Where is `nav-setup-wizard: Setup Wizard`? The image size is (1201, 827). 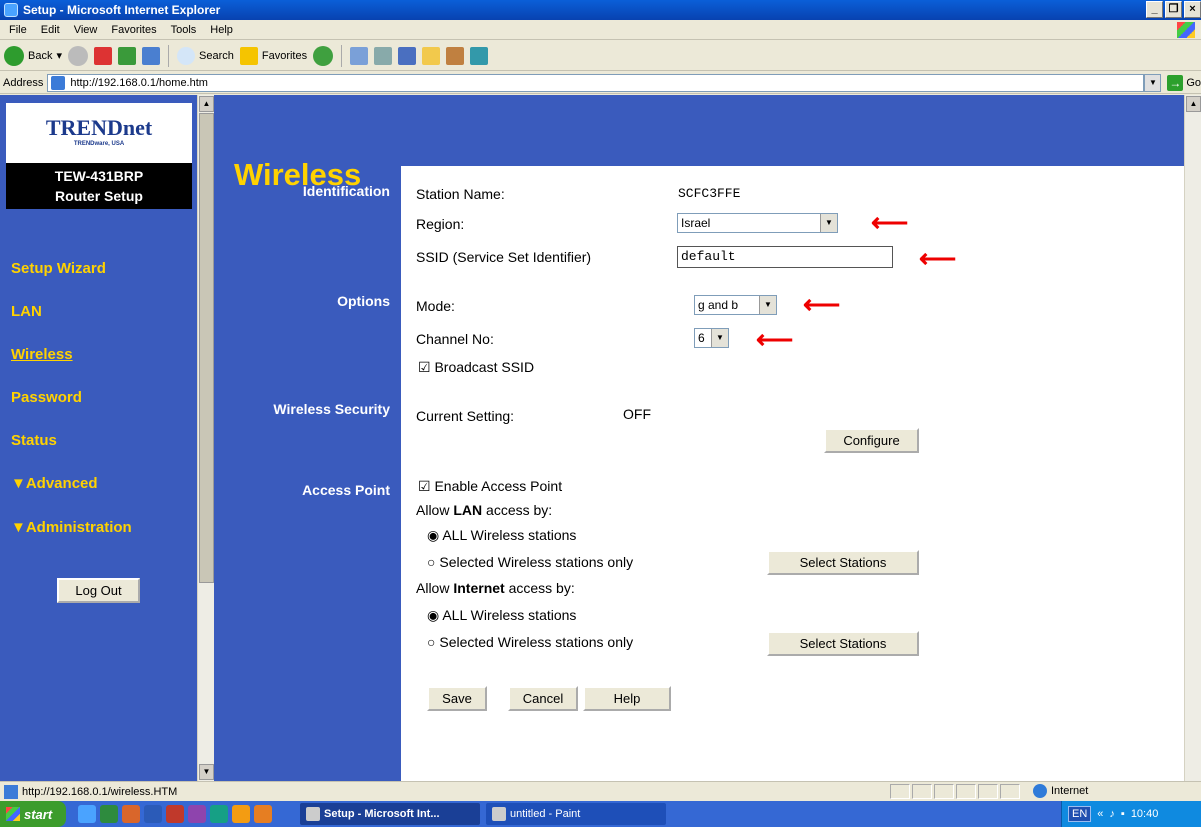 nav-setup-wizard: Setup Wizard is located at coordinates (58, 268).